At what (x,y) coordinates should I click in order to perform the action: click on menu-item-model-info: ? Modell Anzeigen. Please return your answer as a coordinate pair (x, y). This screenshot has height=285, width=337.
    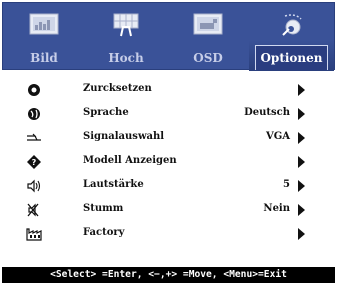
    Looking at the image, I should click on (168, 162).